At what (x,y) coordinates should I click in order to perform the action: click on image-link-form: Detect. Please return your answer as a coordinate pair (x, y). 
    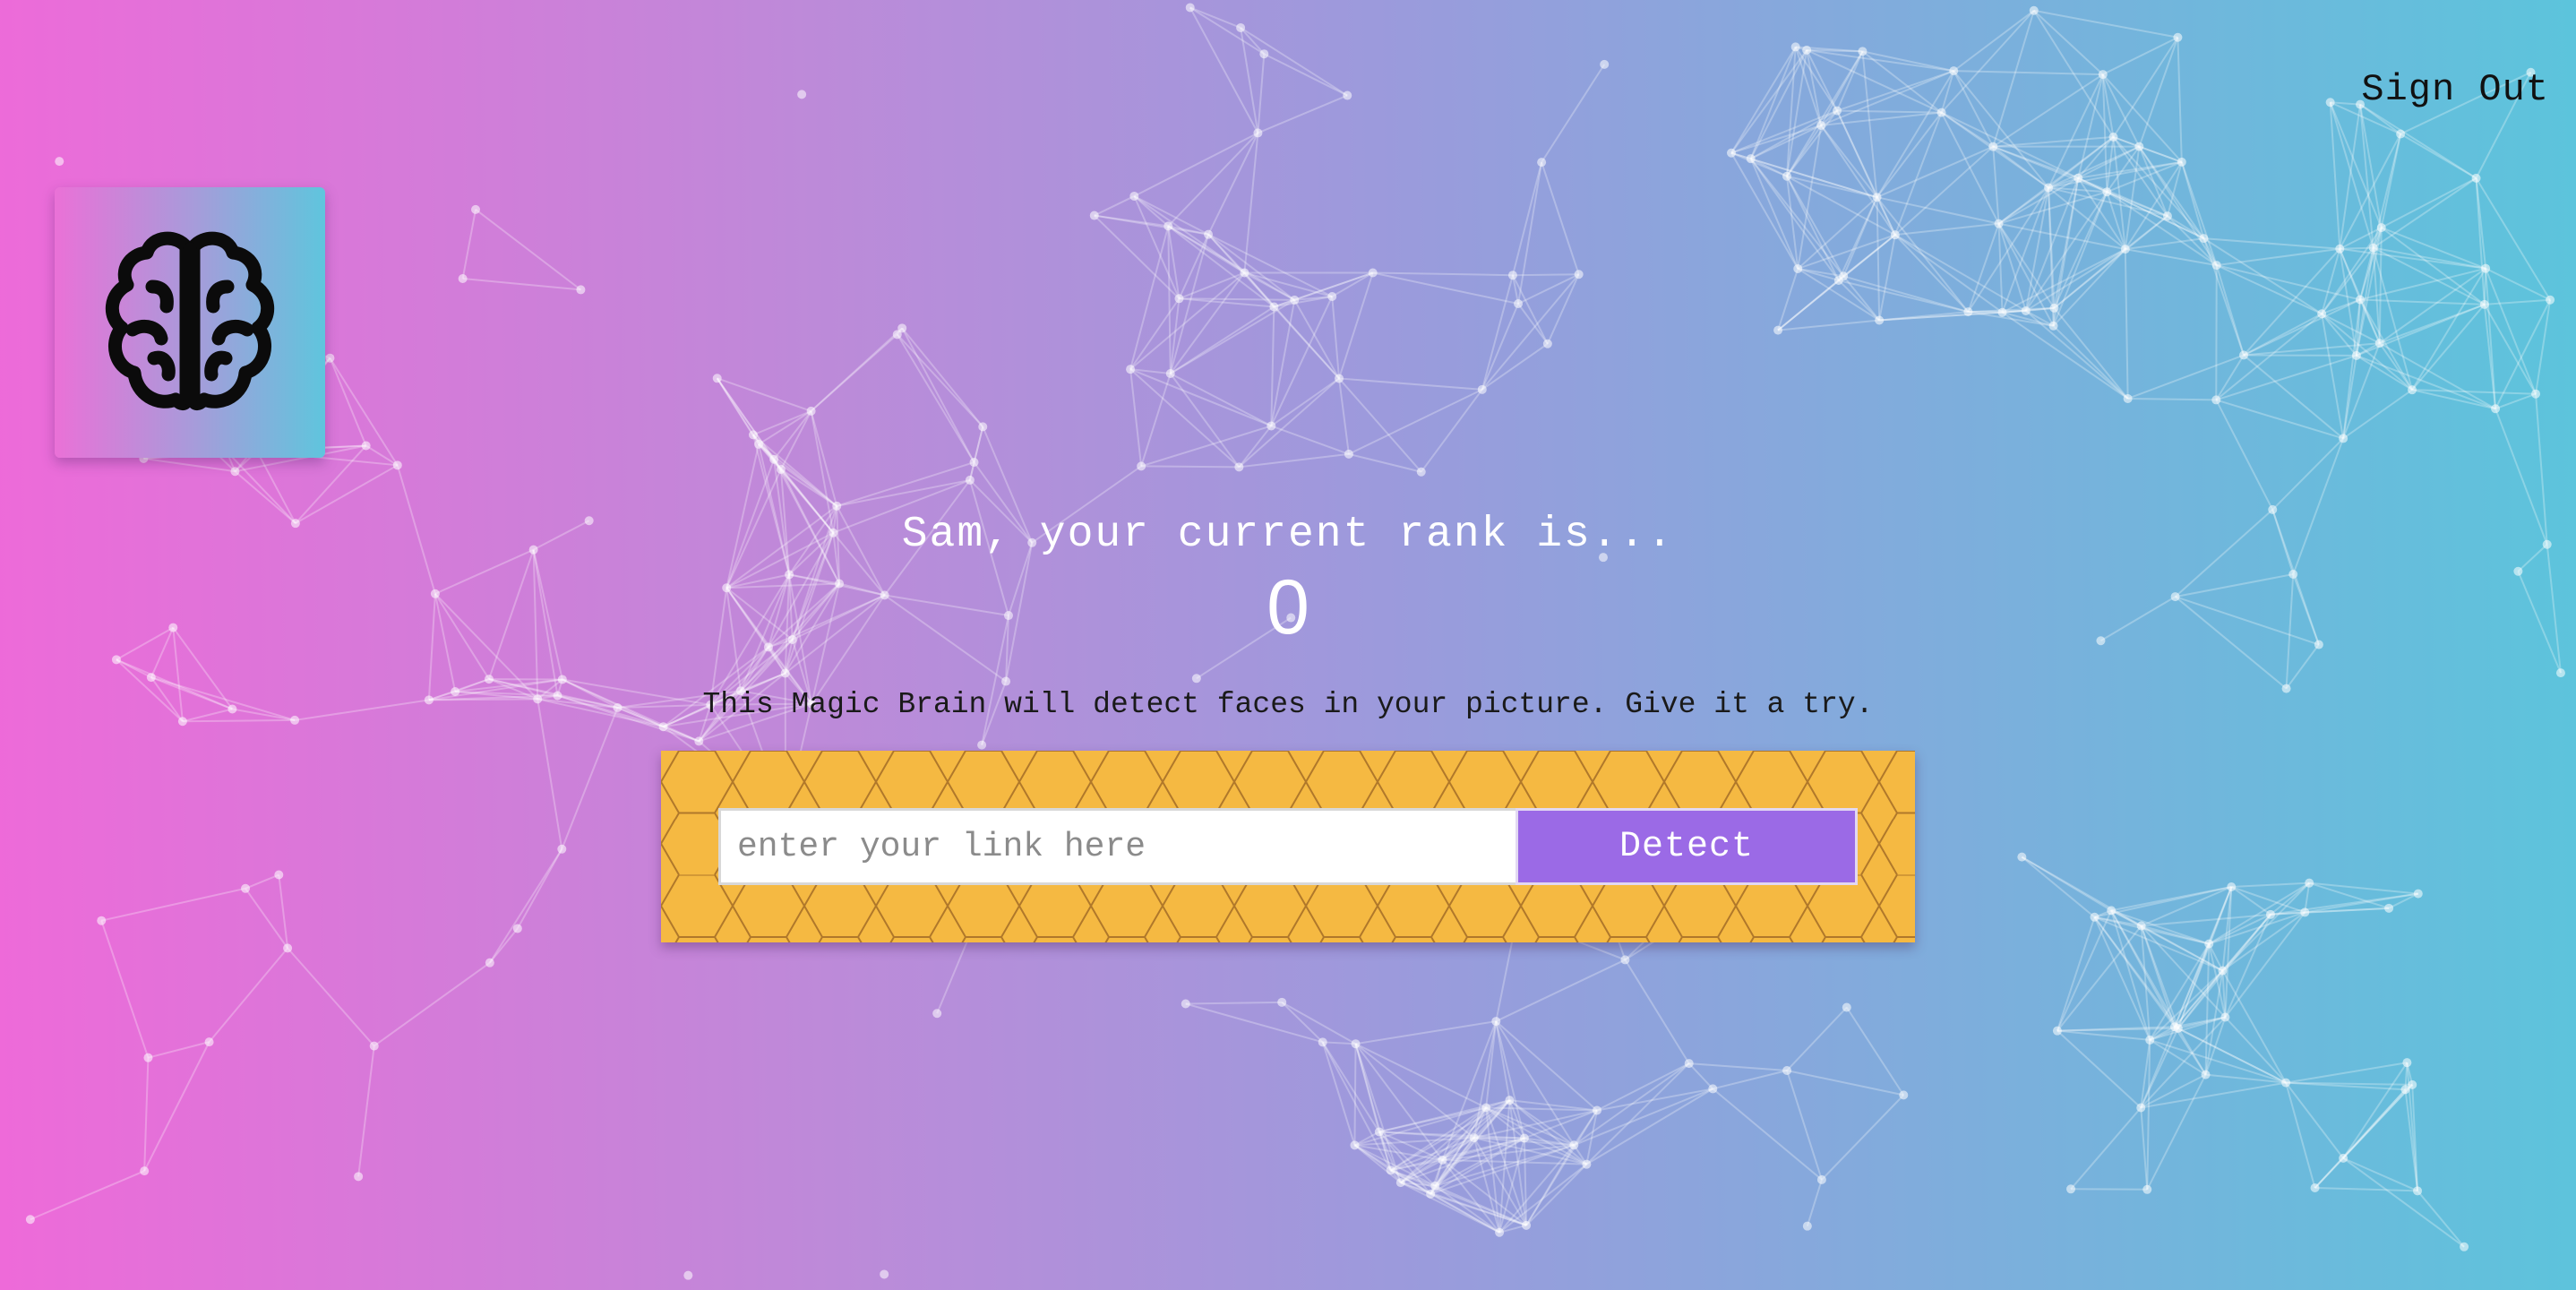
    Looking at the image, I should click on (1288, 846).